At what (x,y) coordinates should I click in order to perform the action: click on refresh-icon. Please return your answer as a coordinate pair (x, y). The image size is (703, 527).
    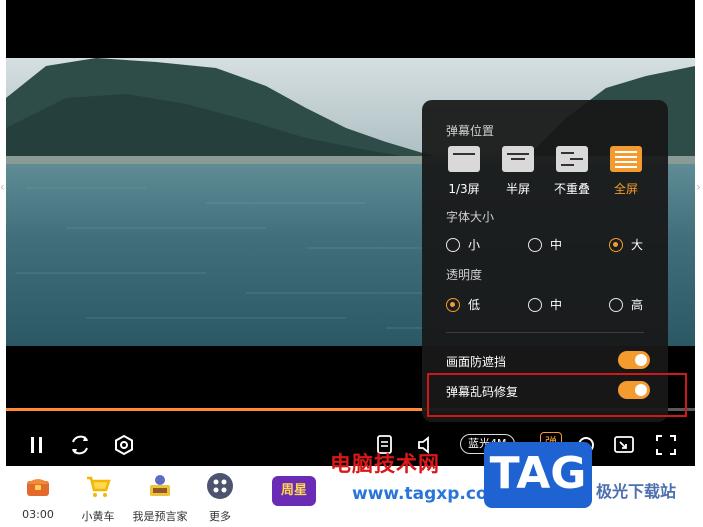
    Looking at the image, I should click on (80, 445).